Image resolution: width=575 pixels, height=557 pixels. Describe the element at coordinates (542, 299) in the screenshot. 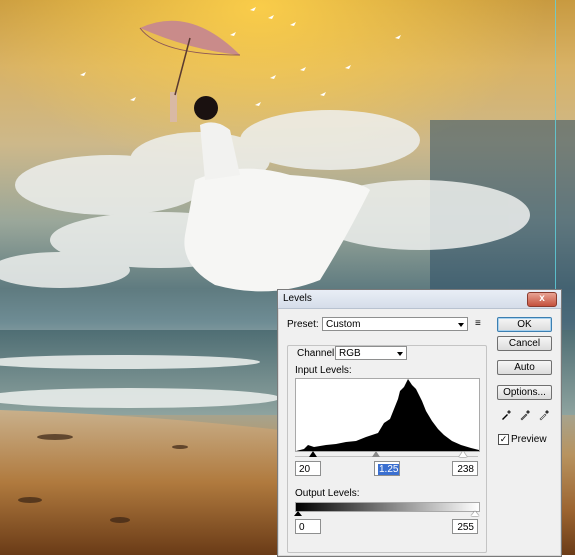

I see `close-button: x` at that location.